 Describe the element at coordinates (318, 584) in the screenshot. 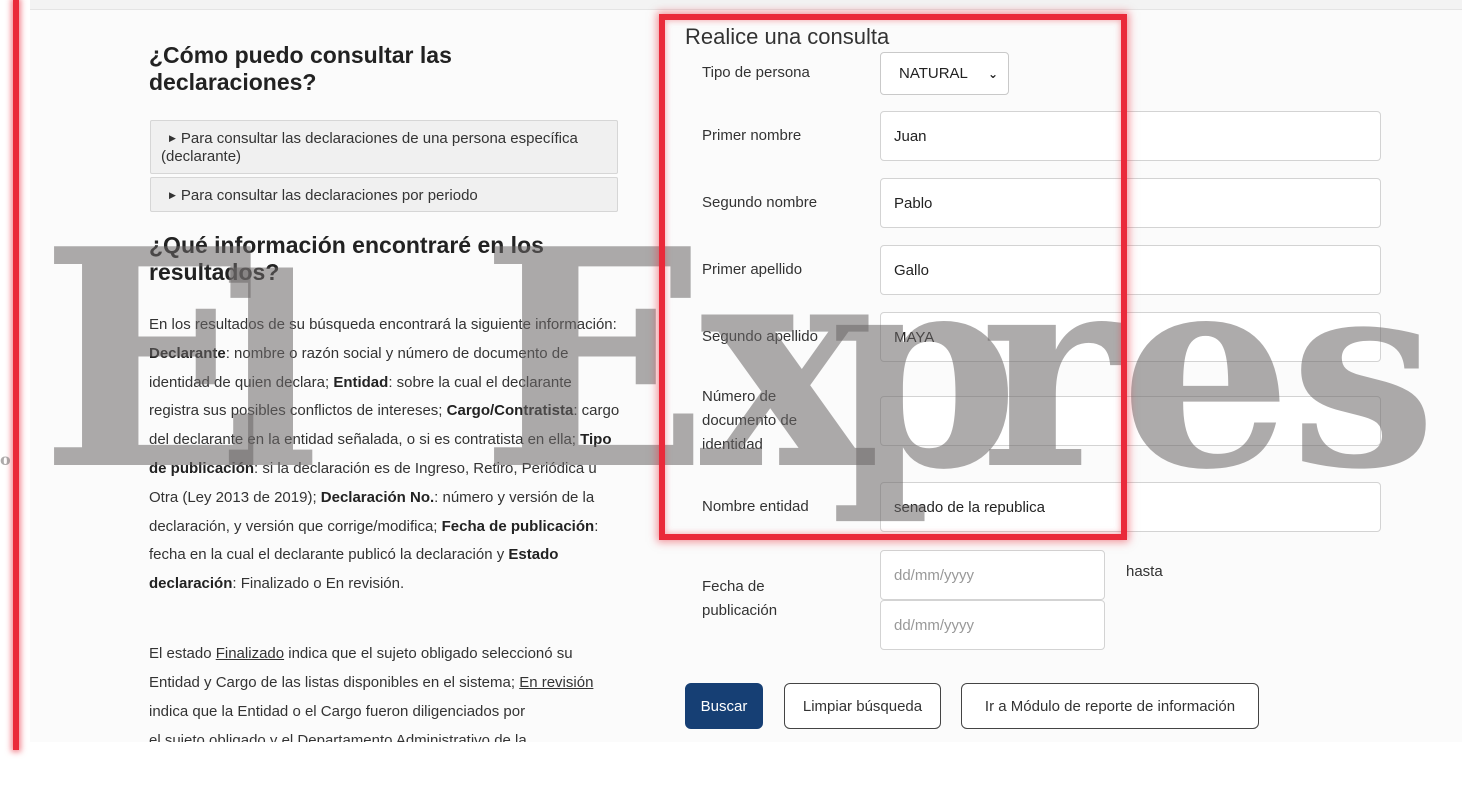

I see `results-description-run: : Finalizado o En revisión.` at that location.